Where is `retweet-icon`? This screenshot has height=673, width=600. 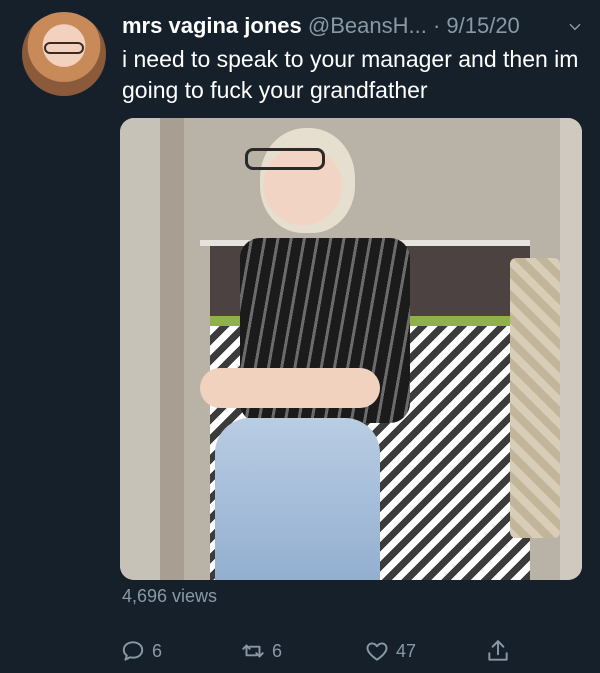
retweet-icon is located at coordinates (253, 651).